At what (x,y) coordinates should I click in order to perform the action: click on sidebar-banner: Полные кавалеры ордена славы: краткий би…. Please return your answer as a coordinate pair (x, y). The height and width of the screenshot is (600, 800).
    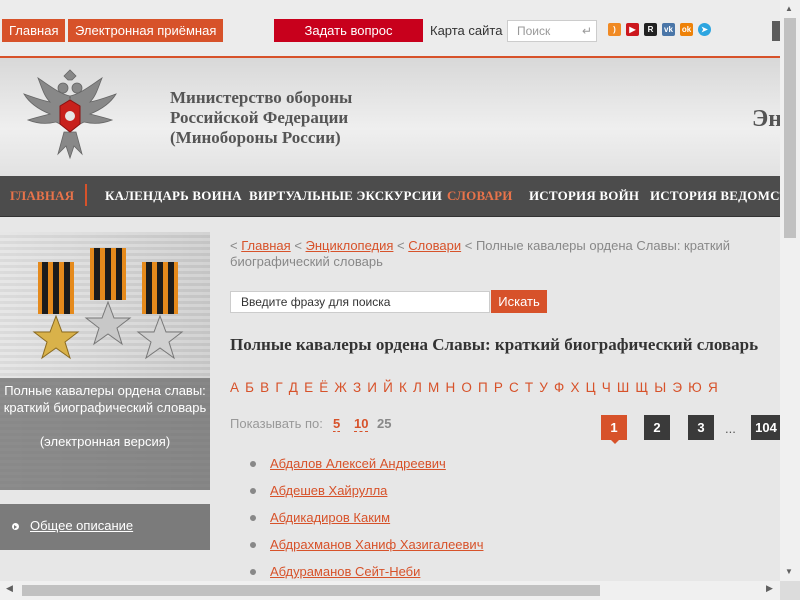
    Looking at the image, I should click on (105, 361).